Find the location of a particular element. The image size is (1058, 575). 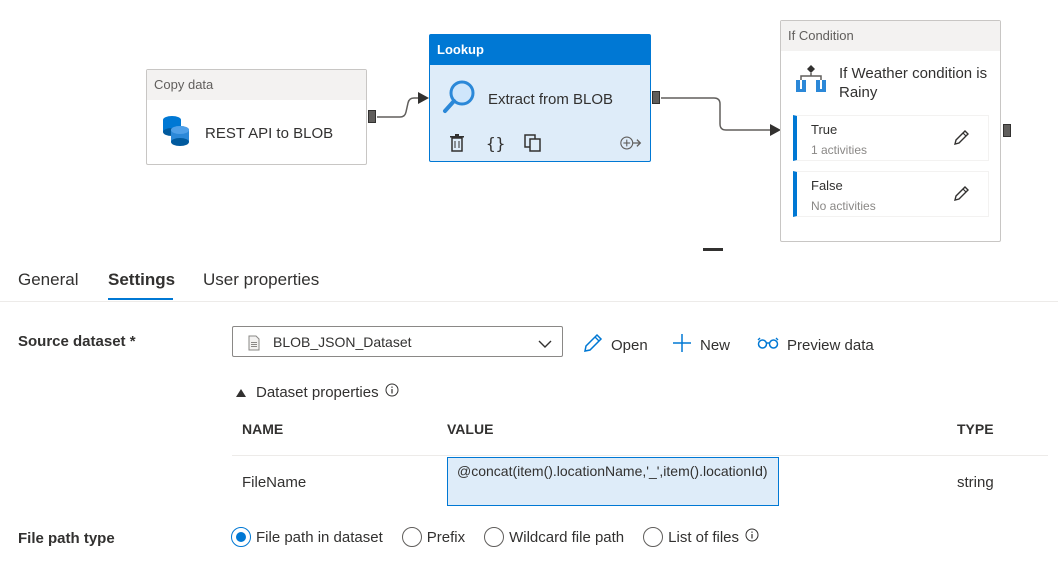

open-label: Open is located at coordinates (629, 345).